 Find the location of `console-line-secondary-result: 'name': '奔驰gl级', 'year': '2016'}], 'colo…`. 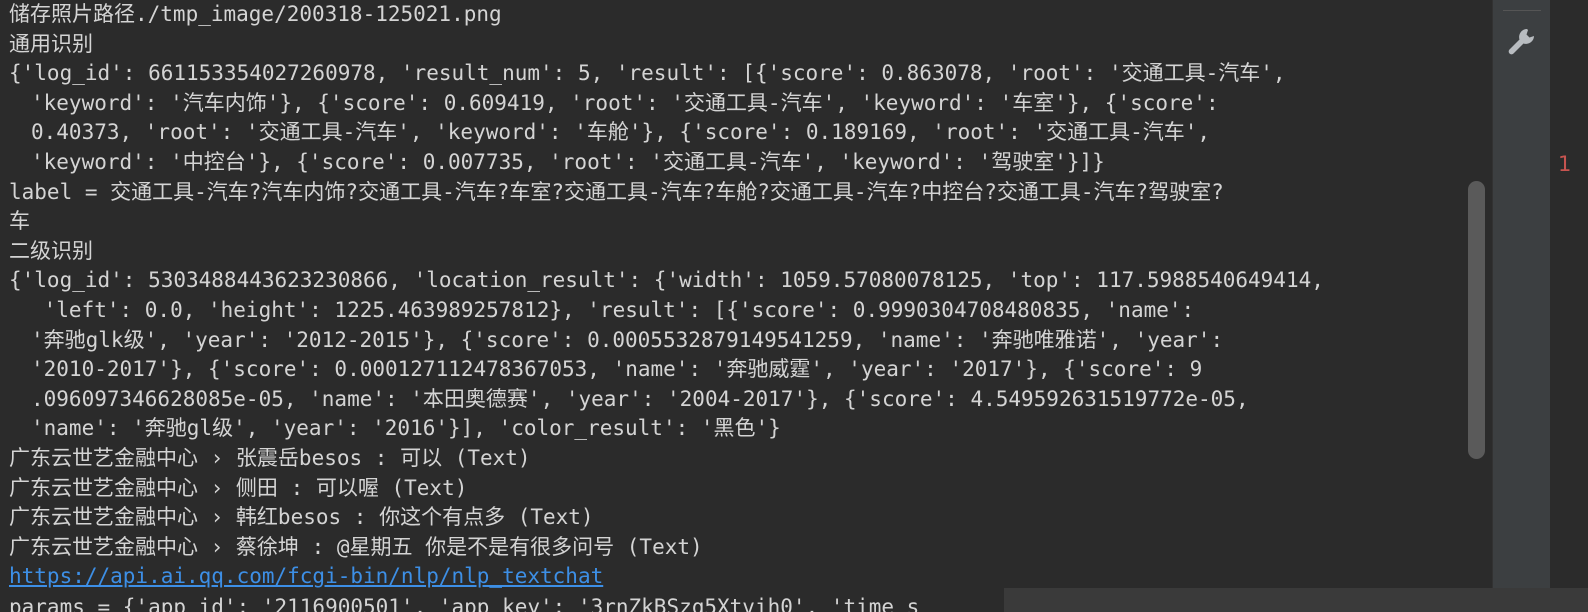

console-line-secondary-result: 'name': '奔驰gl级', 'year': '2016'}], 'colo… is located at coordinates (406, 428).